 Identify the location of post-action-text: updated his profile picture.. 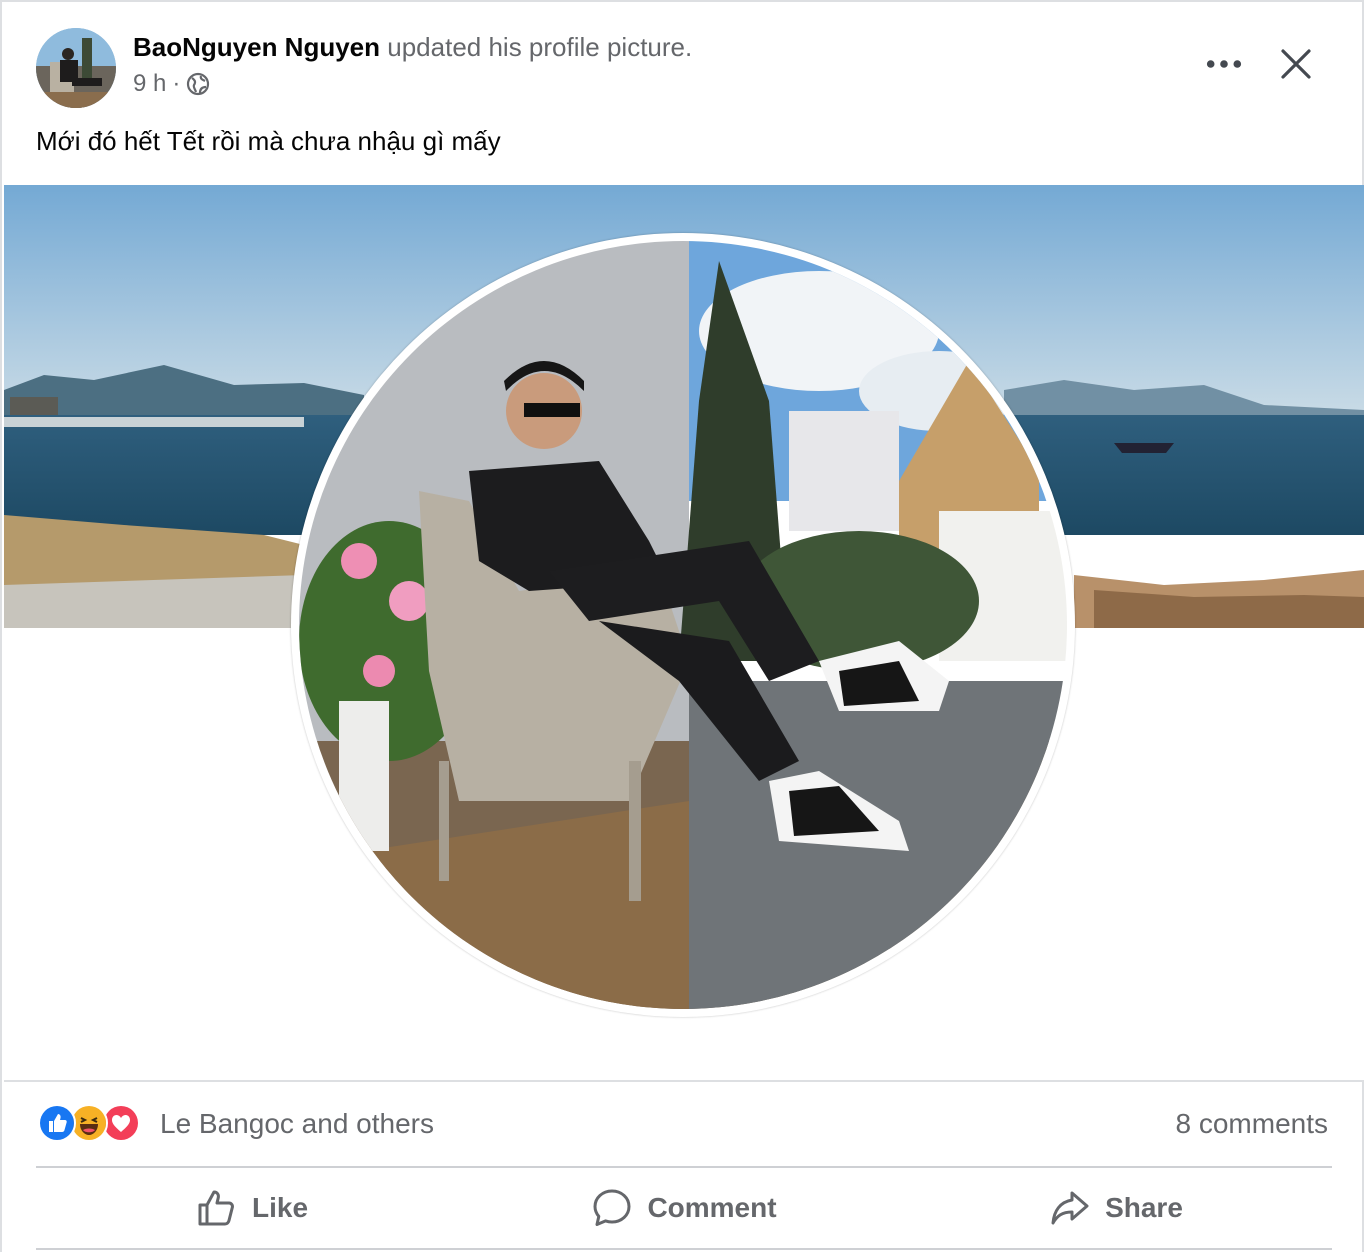
(540, 47).